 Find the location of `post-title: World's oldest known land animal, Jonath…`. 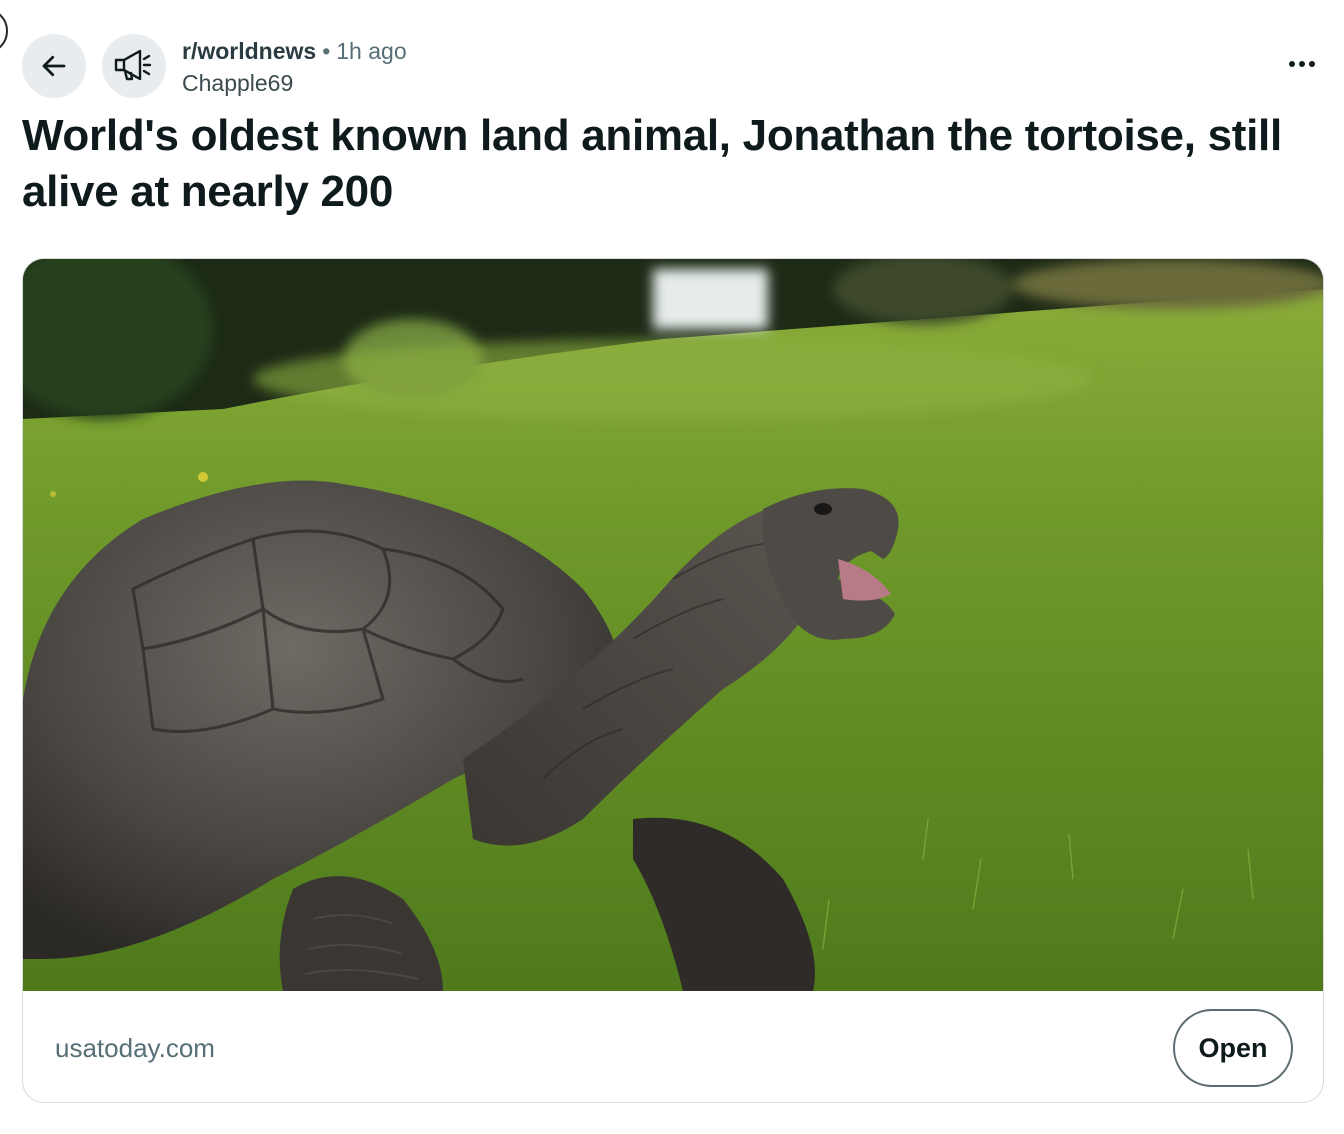

post-title: World's oldest known land animal, Jonath… is located at coordinates (667, 164).